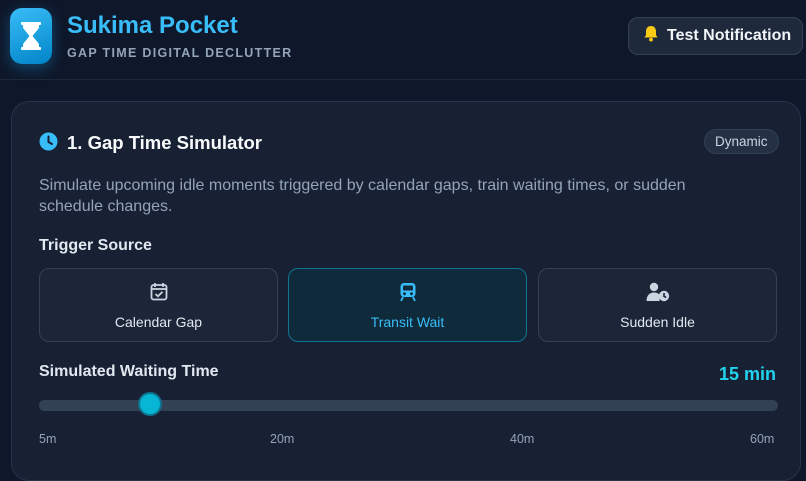 The height and width of the screenshot is (481, 806). Describe the element at coordinates (762, 439) in the screenshot. I see `slider-tick-label: 60m` at that location.